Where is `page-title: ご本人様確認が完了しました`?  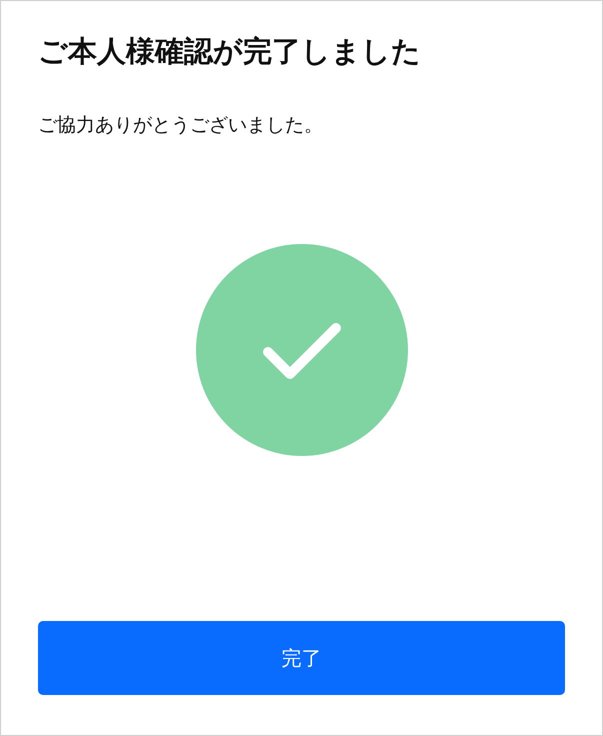
page-title: ご本人様確認が完了しました is located at coordinates (229, 51).